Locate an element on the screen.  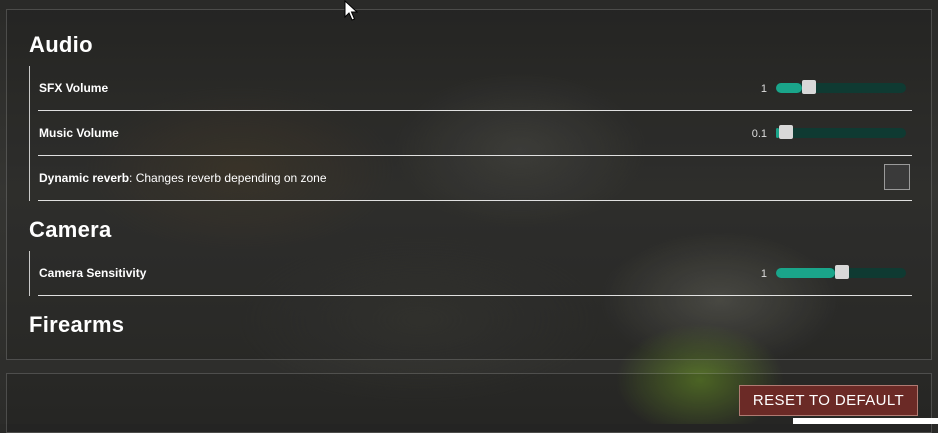
camera-sensitivity-slider is located at coordinates (841, 272).